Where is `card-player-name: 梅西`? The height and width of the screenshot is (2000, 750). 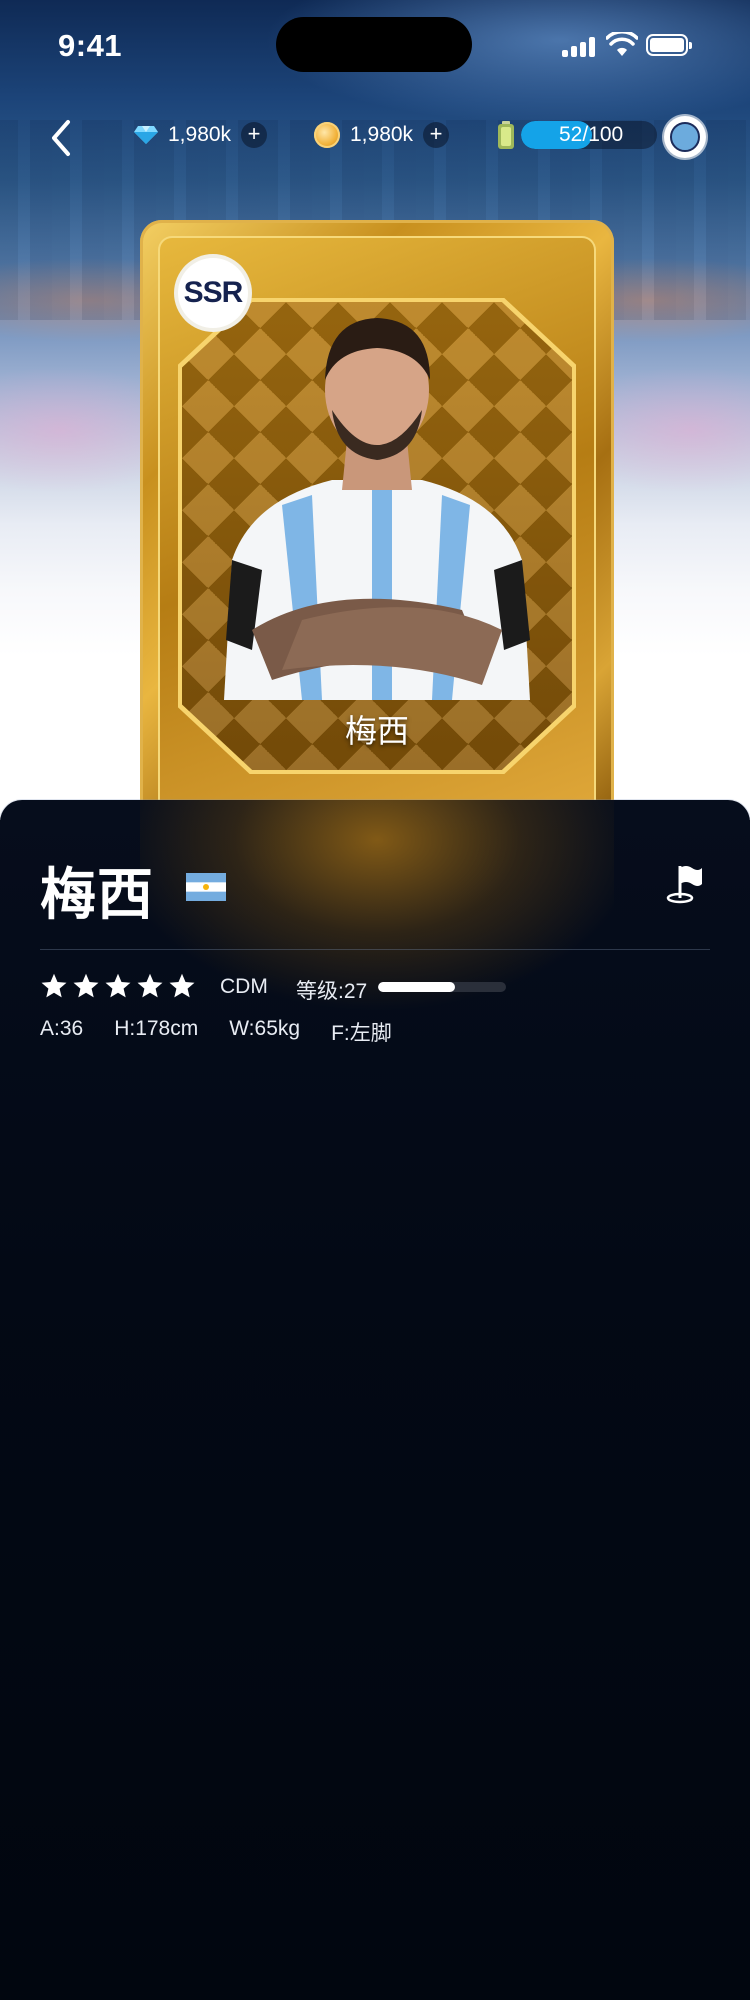 card-player-name: 梅西 is located at coordinates (376, 731).